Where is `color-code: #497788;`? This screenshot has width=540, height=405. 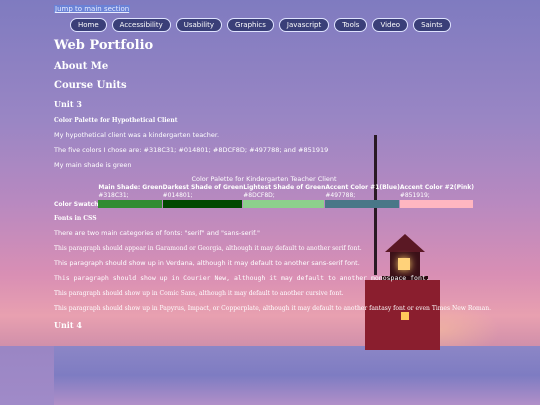
color-code: #497788; is located at coordinates (340, 195).